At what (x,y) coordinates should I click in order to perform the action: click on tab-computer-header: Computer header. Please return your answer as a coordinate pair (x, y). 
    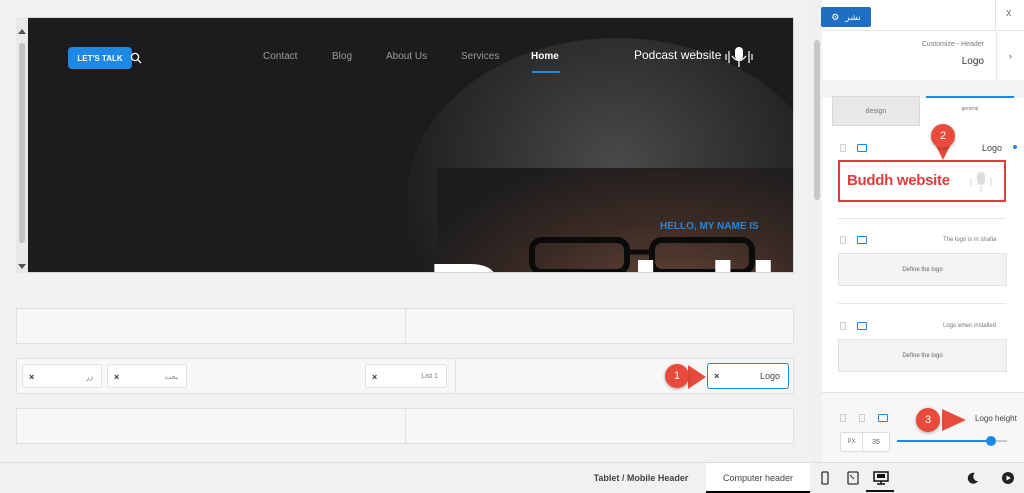
    Looking at the image, I should click on (758, 478).